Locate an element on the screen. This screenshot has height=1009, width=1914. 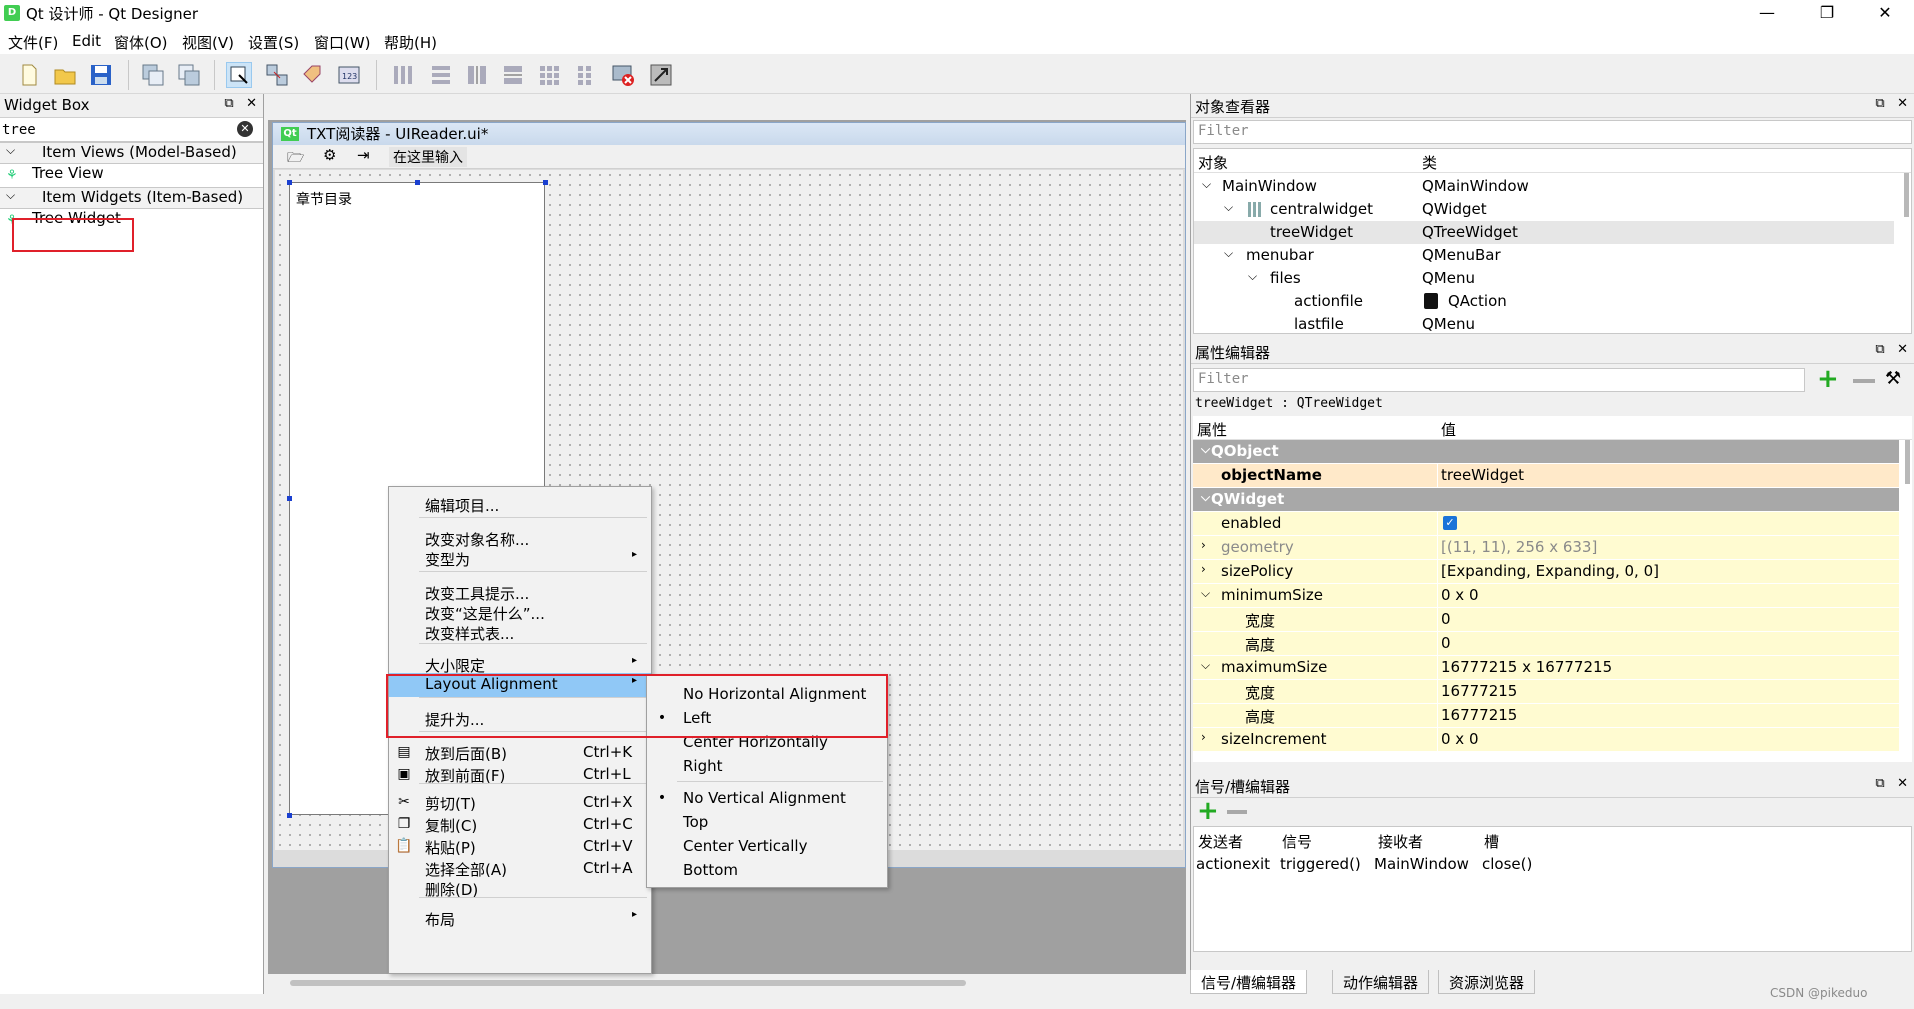
property-row: › sizePolicy [Expanding, Expanding, 0, 0] is located at coordinates (1546, 572).